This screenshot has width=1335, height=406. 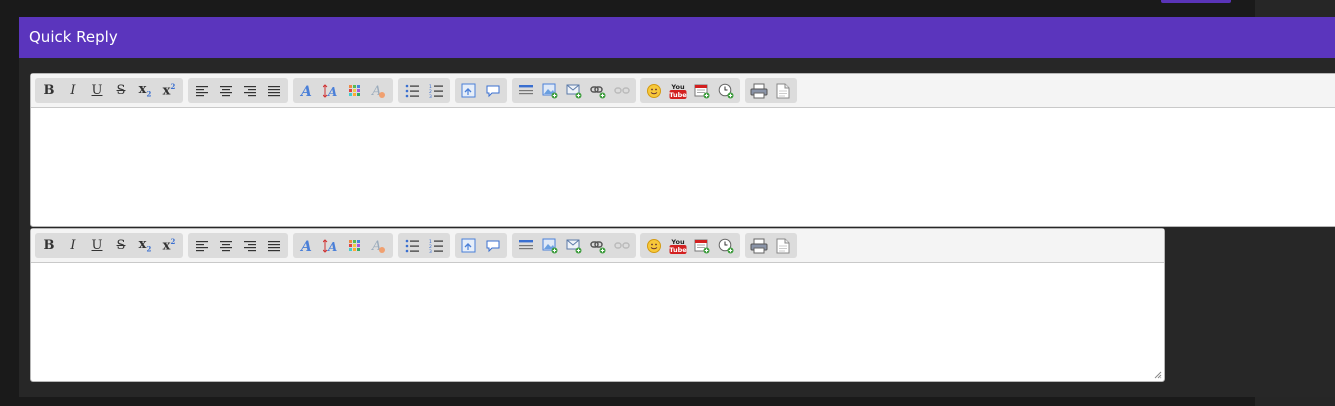 I want to click on date-icon, so click(x=702, y=246).